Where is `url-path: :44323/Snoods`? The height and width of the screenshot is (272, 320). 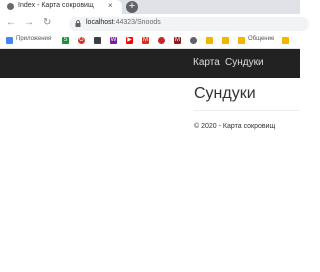
url-path: :44323/Snoods is located at coordinates (137, 22).